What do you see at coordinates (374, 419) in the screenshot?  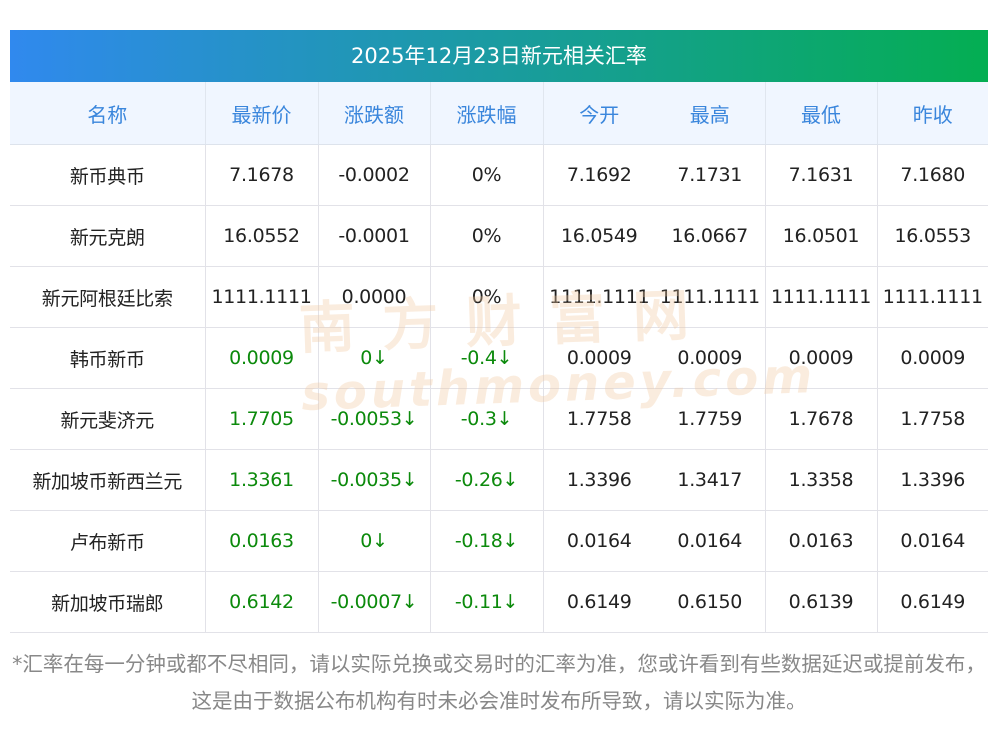 I see `rate-cell: -0.0053↓` at bounding box center [374, 419].